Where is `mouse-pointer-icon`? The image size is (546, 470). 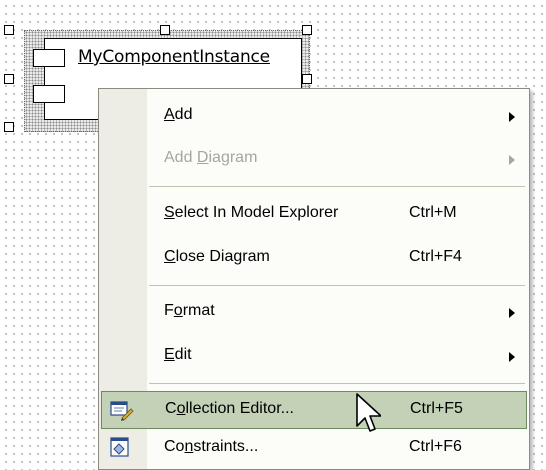 mouse-pointer-icon is located at coordinates (368, 416).